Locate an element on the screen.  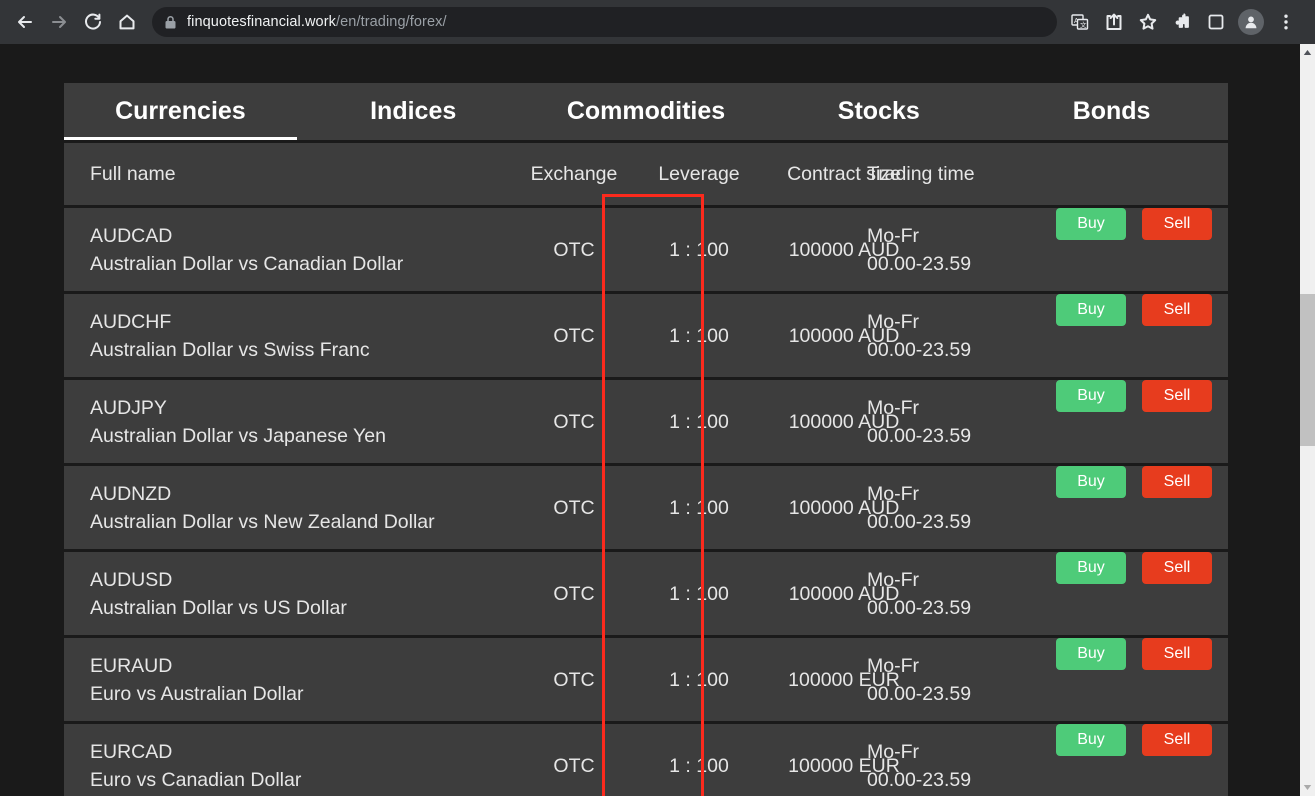
lock-icon is located at coordinates (170, 22).